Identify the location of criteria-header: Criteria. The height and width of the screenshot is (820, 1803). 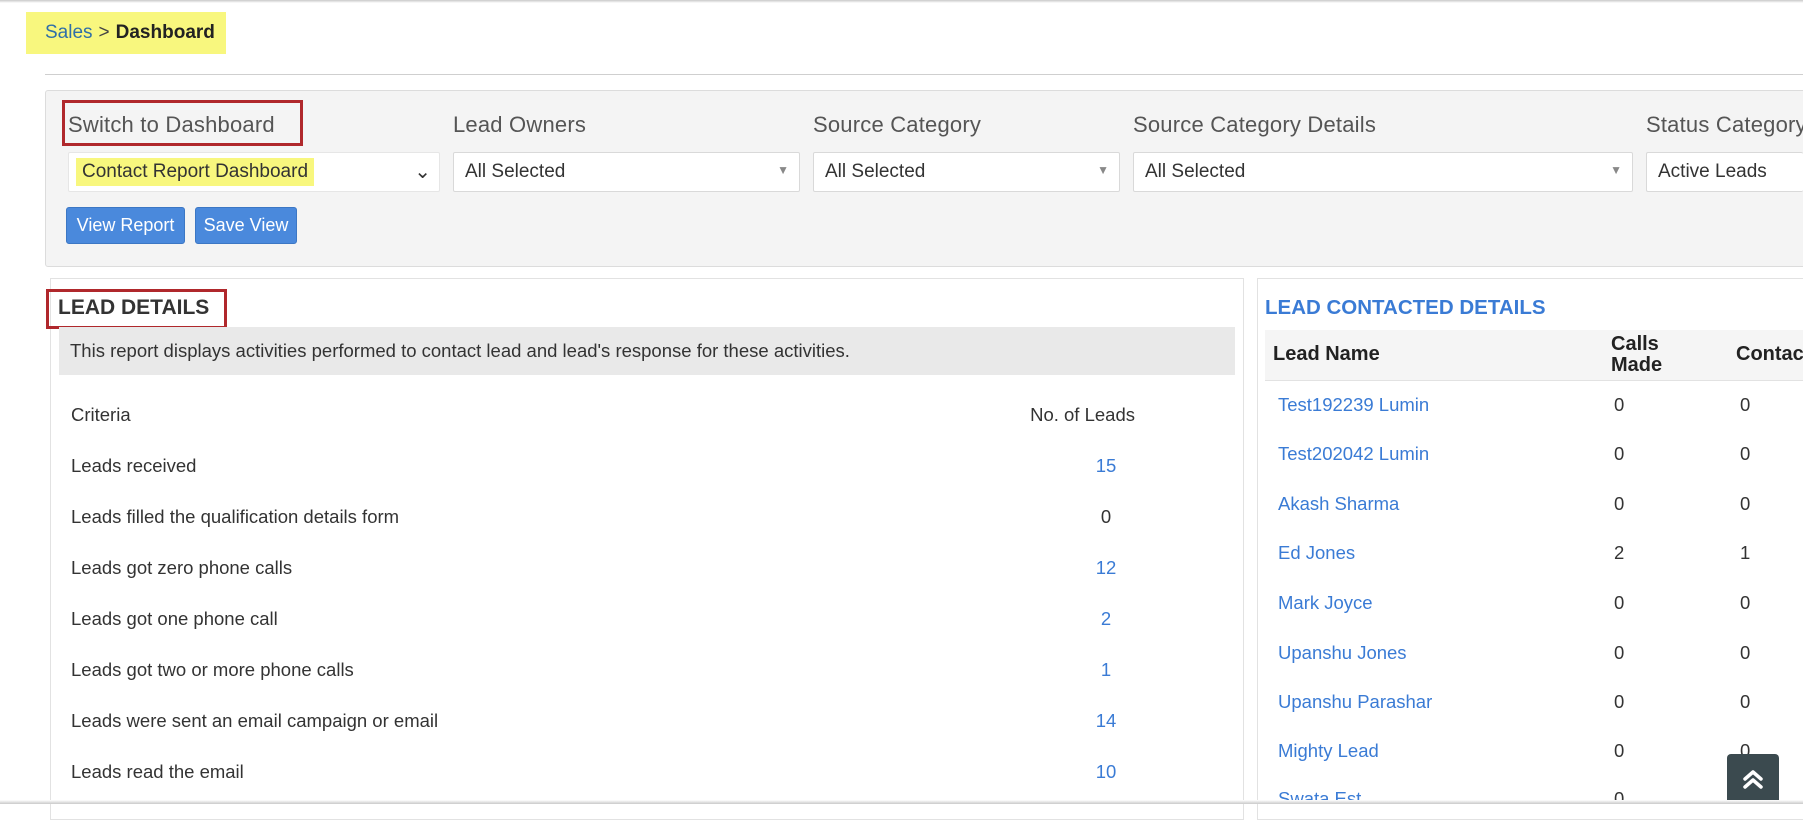
(101, 414).